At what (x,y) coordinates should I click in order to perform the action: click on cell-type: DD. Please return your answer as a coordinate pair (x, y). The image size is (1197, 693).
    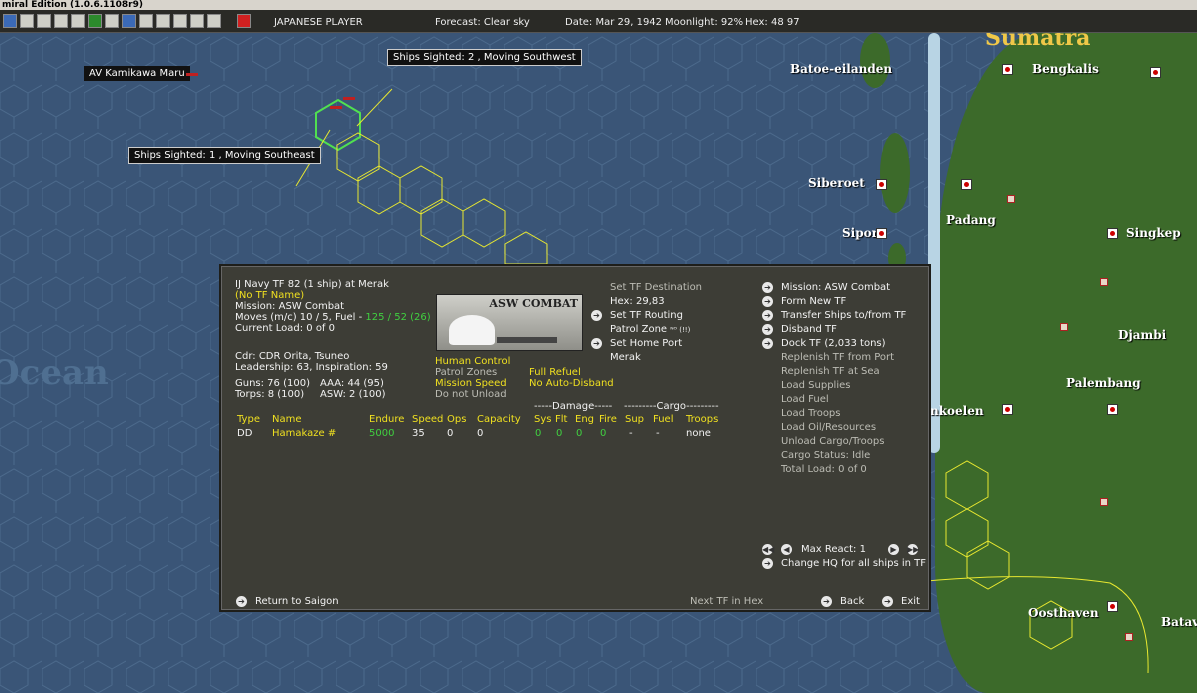
    Looking at the image, I should click on (245, 433).